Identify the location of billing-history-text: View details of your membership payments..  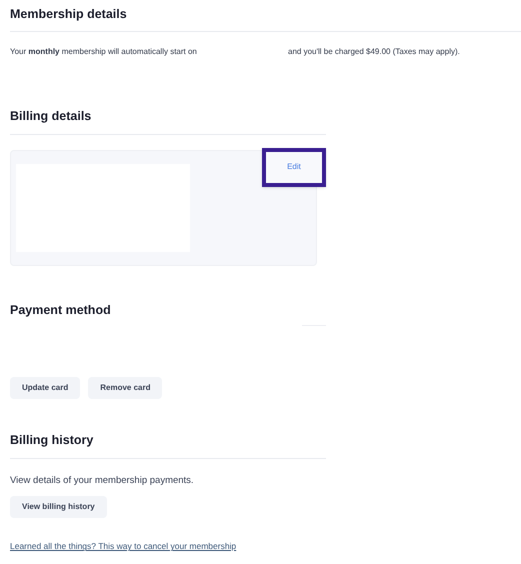
(102, 481).